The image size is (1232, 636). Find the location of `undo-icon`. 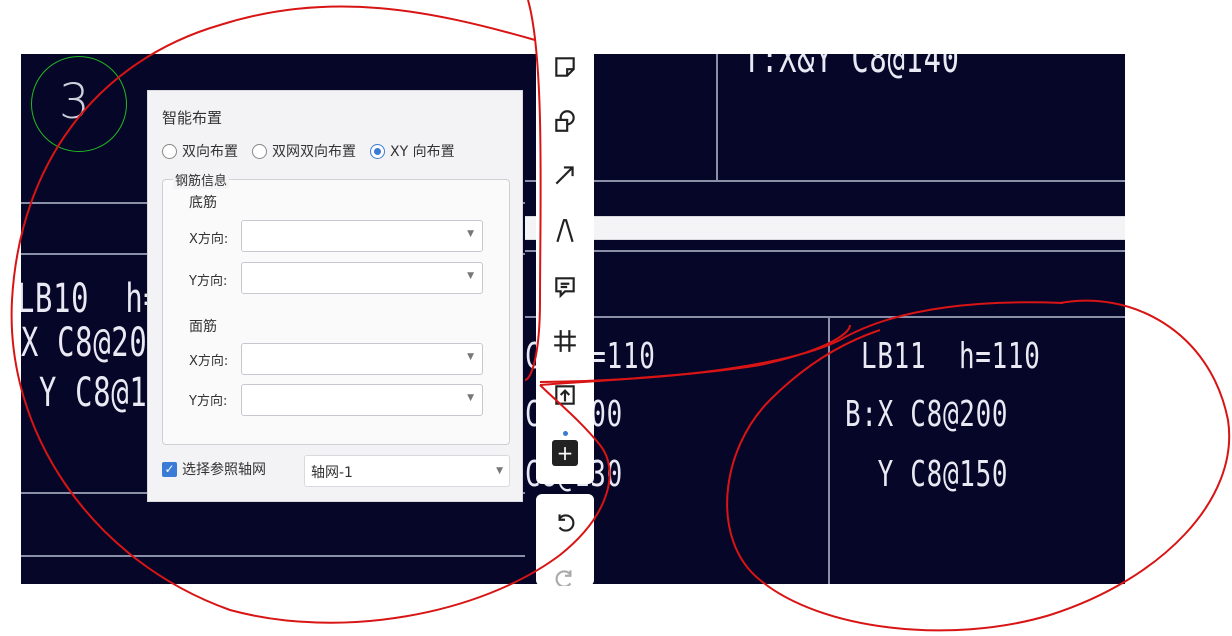

undo-icon is located at coordinates (566, 523).